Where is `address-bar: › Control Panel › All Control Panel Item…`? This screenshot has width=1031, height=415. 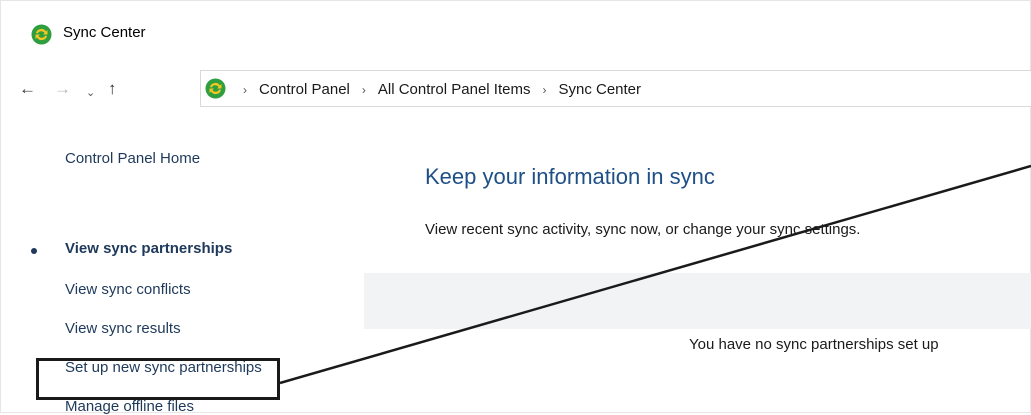 address-bar: › Control Panel › All Control Panel Item… is located at coordinates (615, 88).